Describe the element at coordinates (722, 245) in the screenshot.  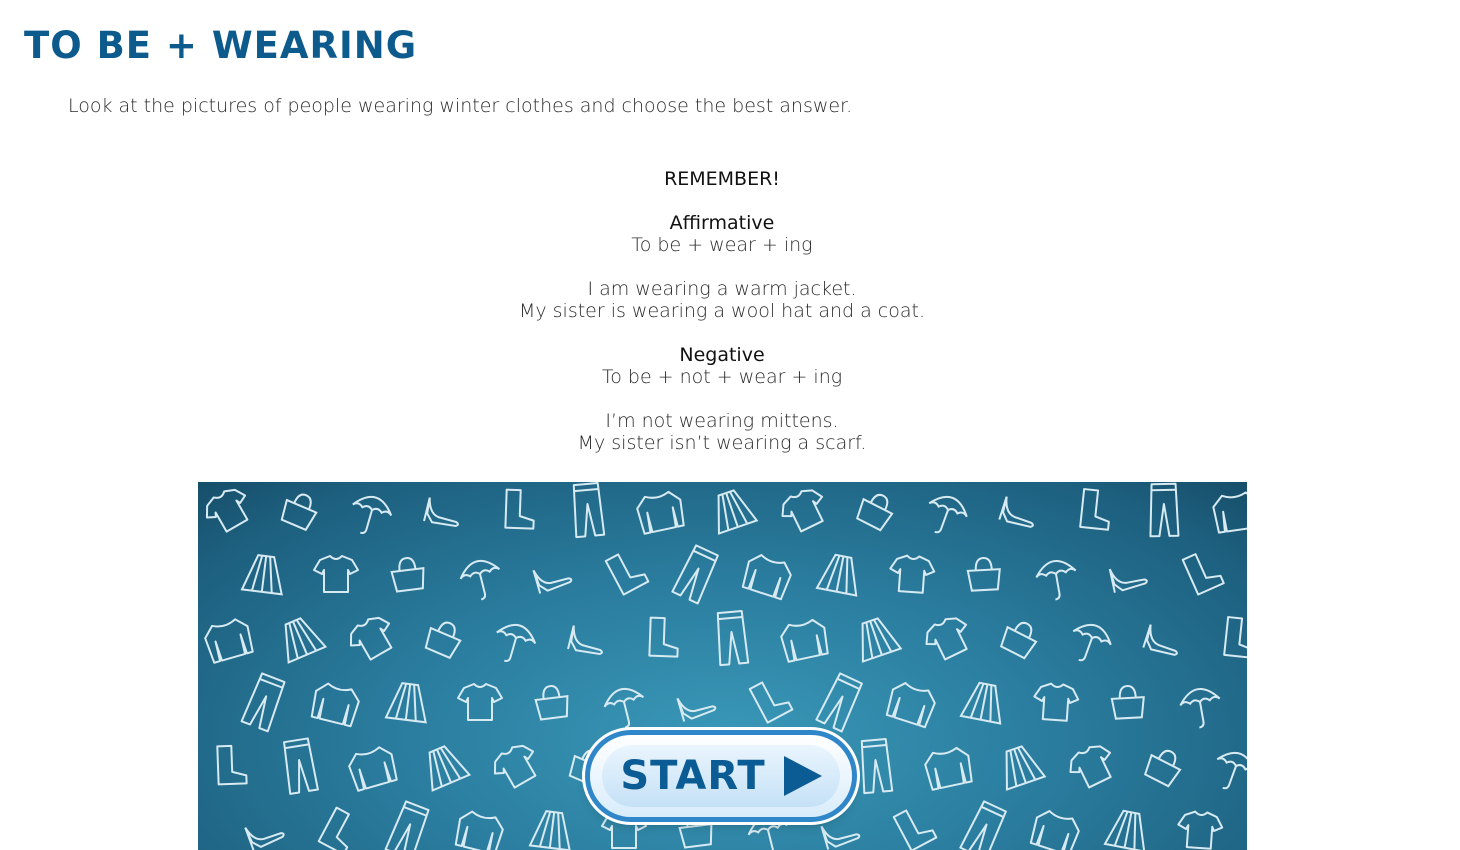
I see `affirmative-rule: To be + wear + ing` at that location.